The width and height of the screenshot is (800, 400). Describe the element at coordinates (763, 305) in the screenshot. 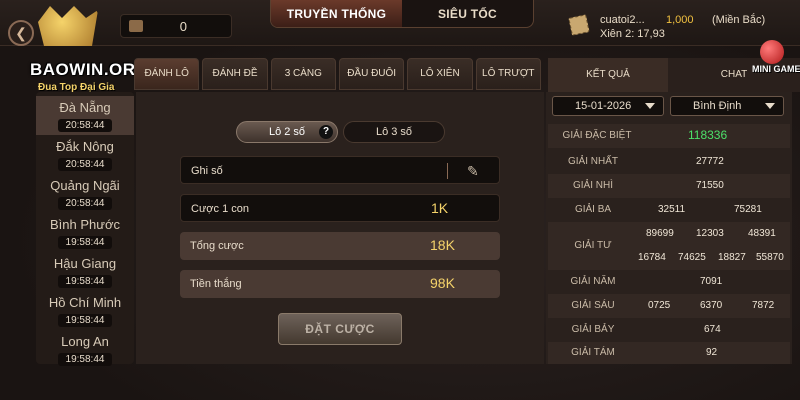

I see `prize-value: 7872` at that location.